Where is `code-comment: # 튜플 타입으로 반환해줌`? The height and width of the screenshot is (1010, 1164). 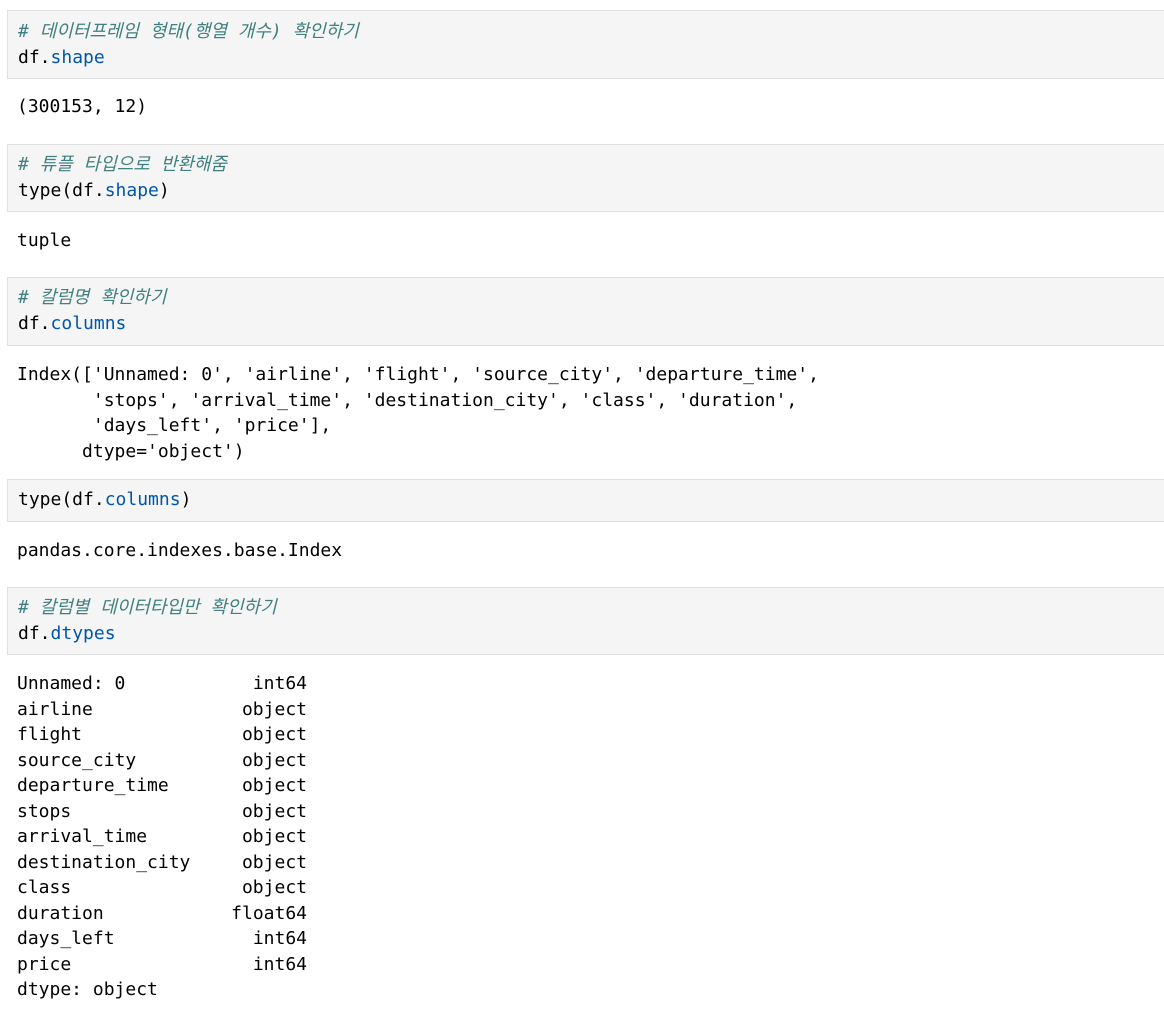 code-comment: # 튜플 타입으로 반환해줌 is located at coordinates (122, 164).